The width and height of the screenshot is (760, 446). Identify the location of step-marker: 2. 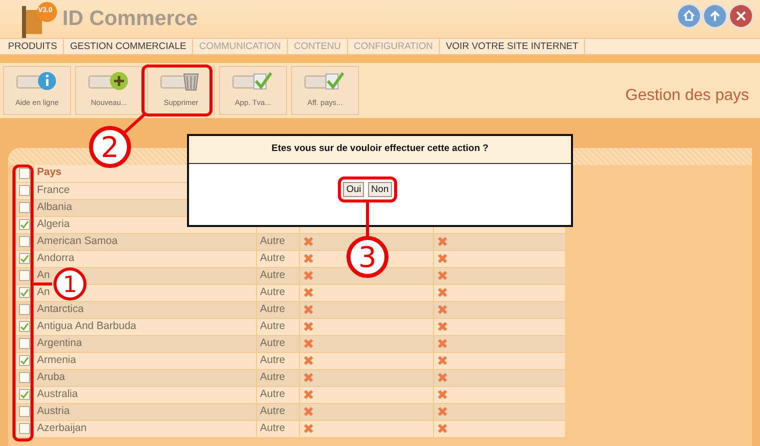
(110, 147).